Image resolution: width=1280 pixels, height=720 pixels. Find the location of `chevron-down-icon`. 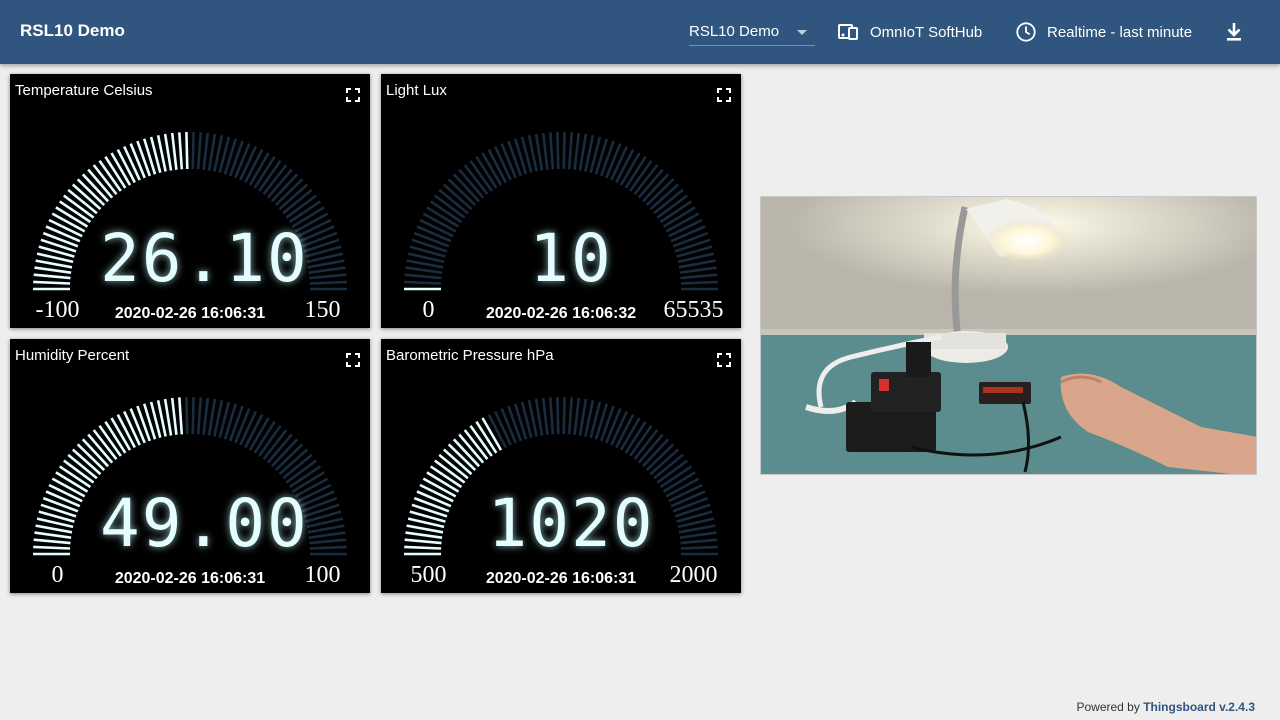

chevron-down-icon is located at coordinates (802, 32).